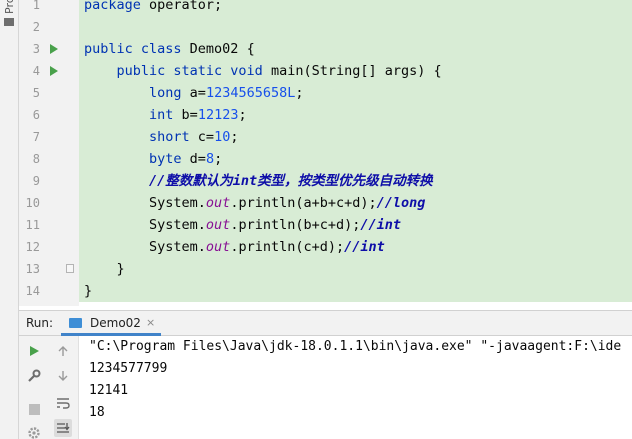  Describe the element at coordinates (150, 322) in the screenshot. I see `close-icon: ×` at that location.